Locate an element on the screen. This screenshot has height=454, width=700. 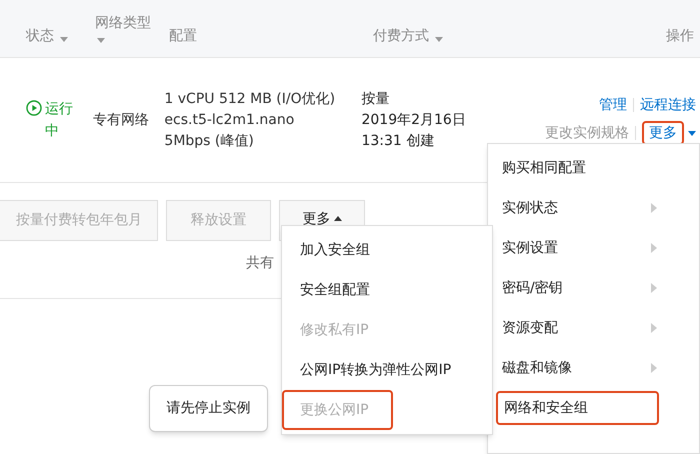
table-cell-text: 专有网络 is located at coordinates (121, 120).